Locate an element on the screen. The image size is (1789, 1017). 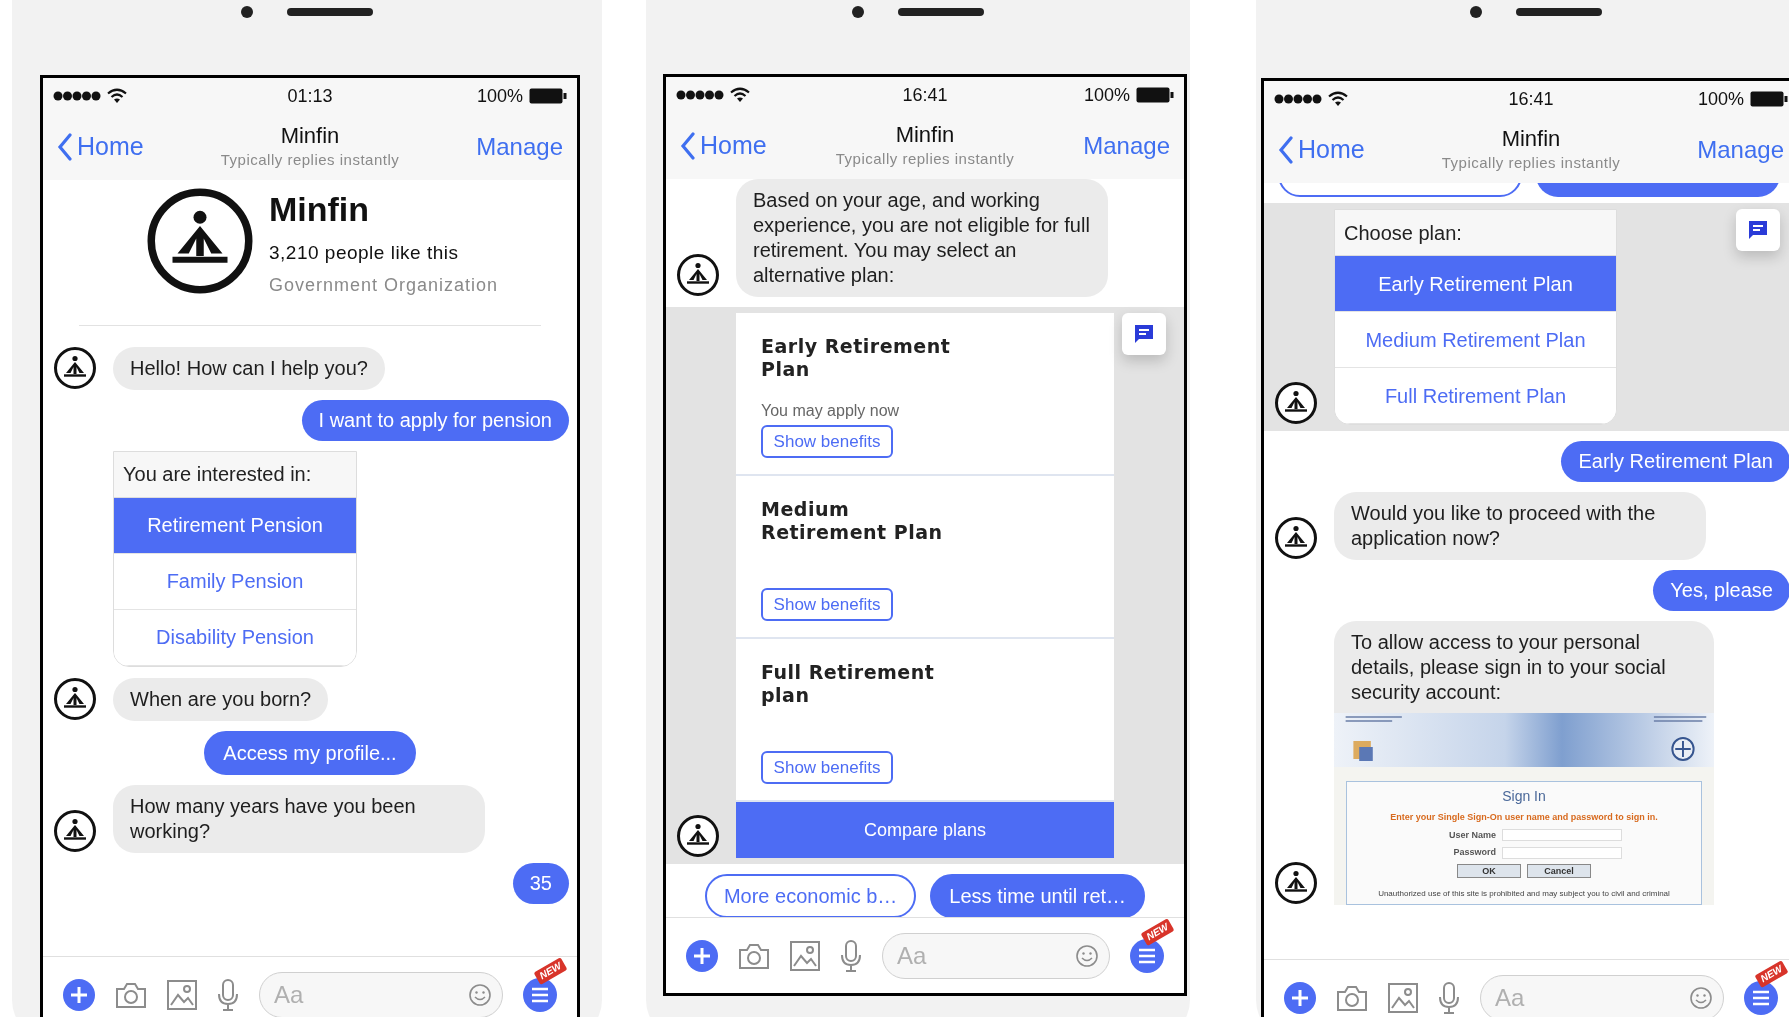
option-item: Early Retirement Plan is located at coordinates (1475, 284).